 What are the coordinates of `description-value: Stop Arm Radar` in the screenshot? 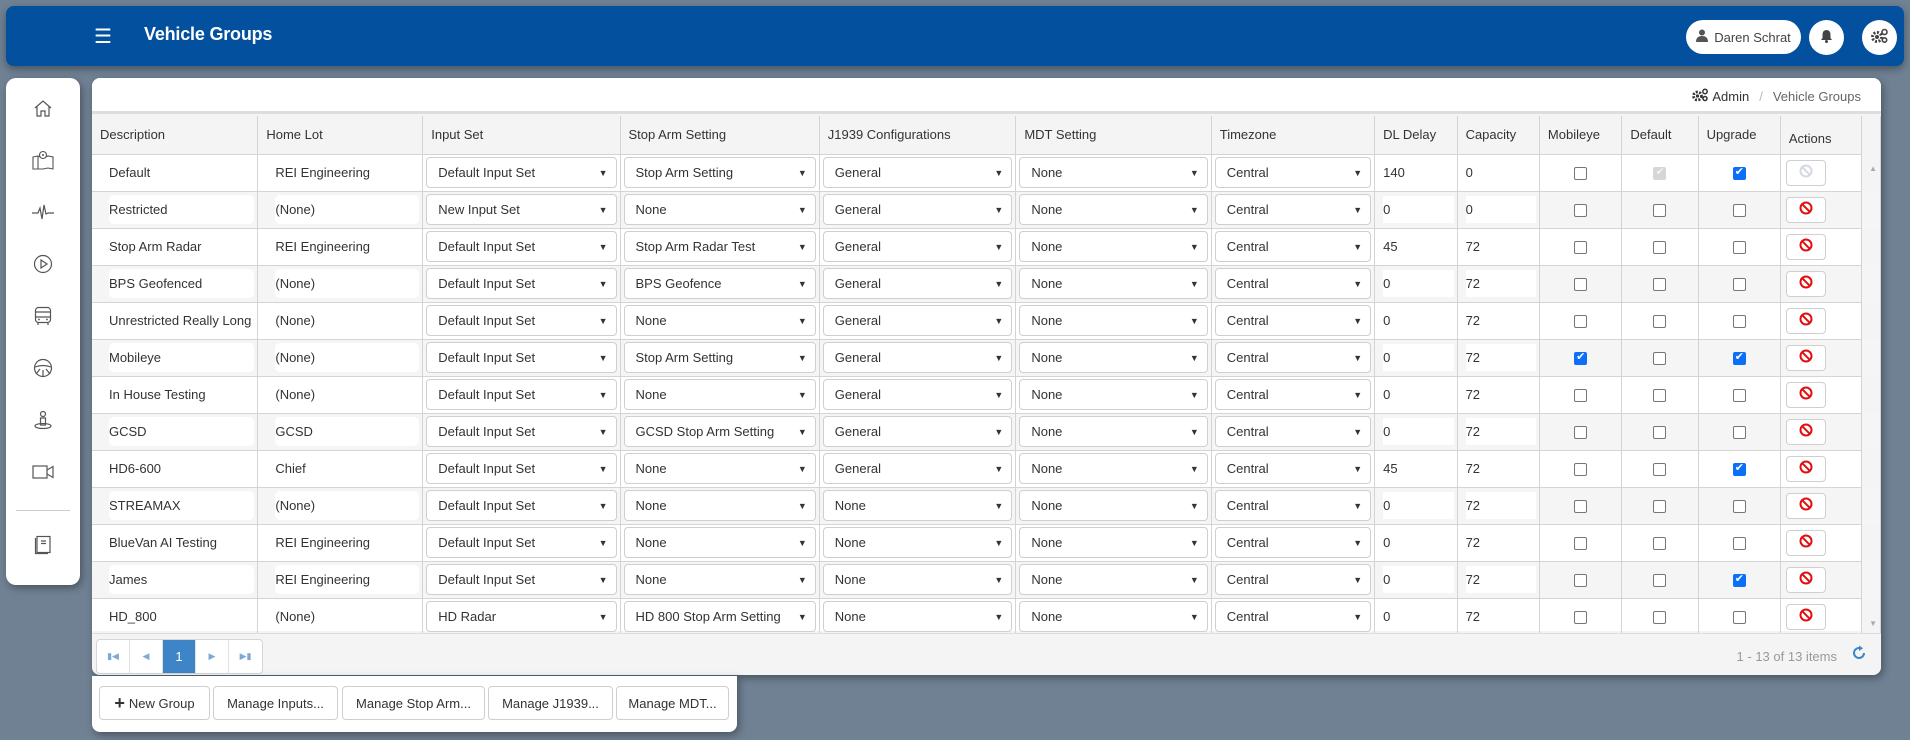 It's located at (181, 246).